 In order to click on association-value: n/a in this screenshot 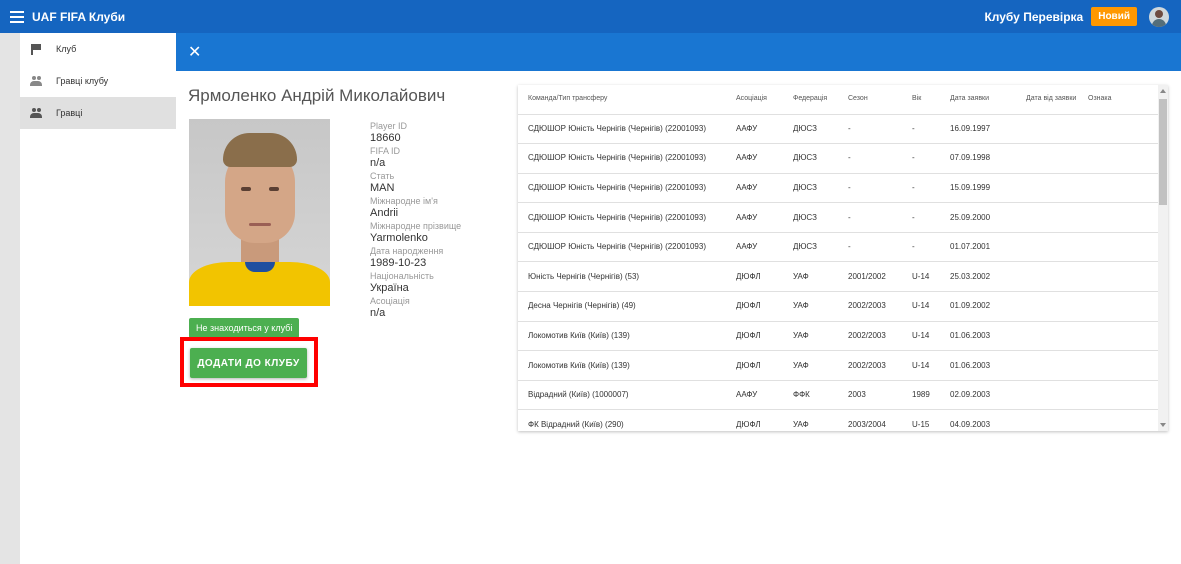, I will do `click(378, 313)`.